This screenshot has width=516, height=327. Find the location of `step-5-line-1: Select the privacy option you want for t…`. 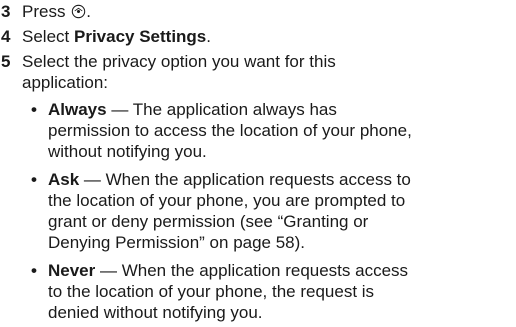

step-5-line-1: Select the privacy option you want for t… is located at coordinates (179, 61).